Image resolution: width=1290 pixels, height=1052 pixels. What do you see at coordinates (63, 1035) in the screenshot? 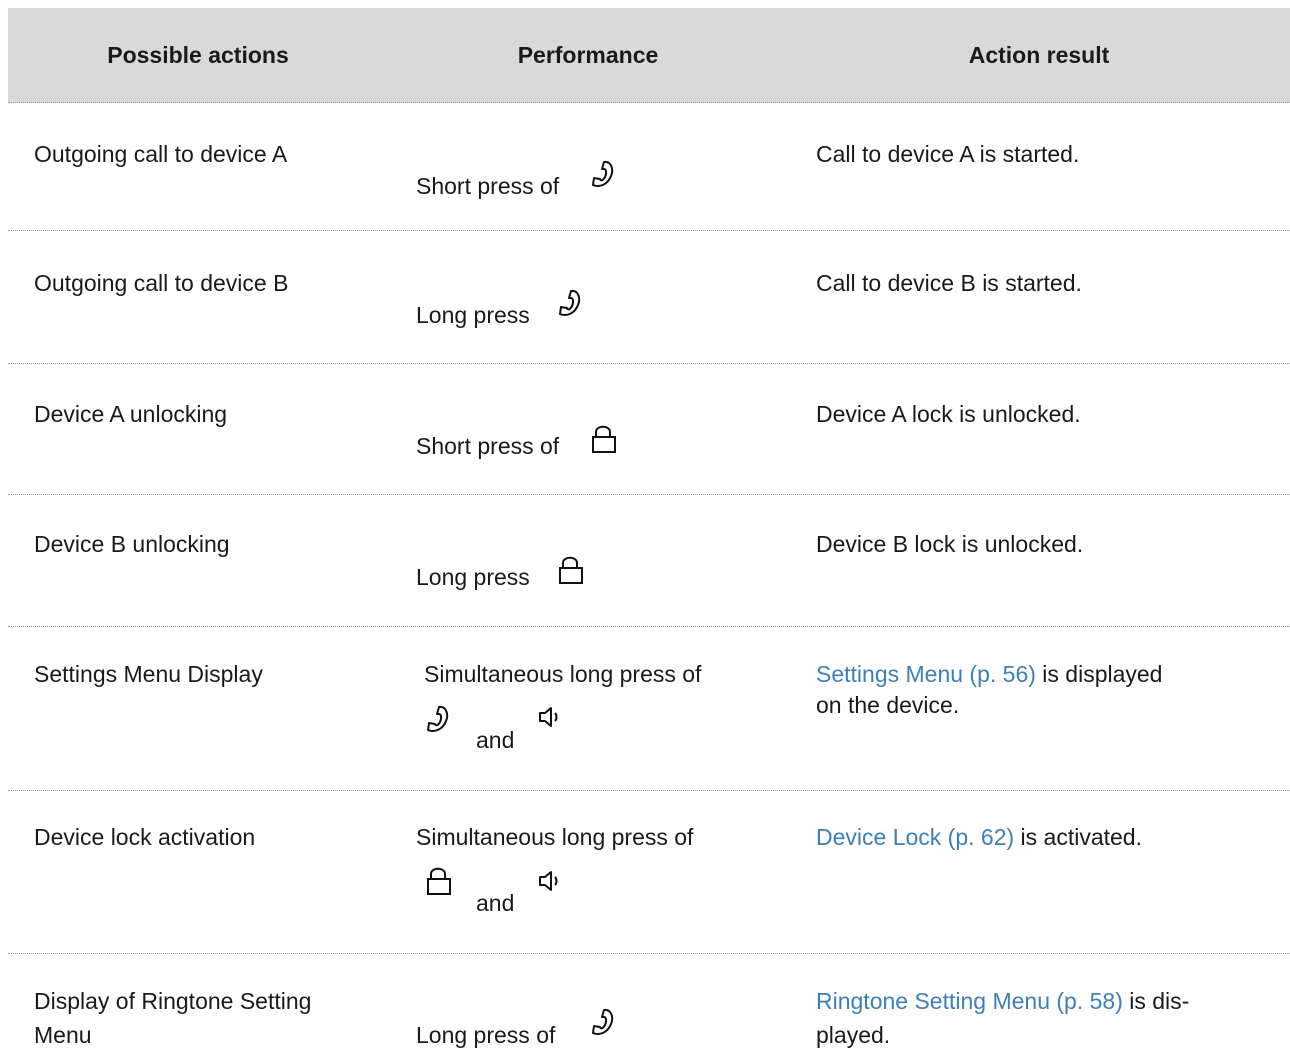
I see `action-cell-line2: Menu` at bounding box center [63, 1035].